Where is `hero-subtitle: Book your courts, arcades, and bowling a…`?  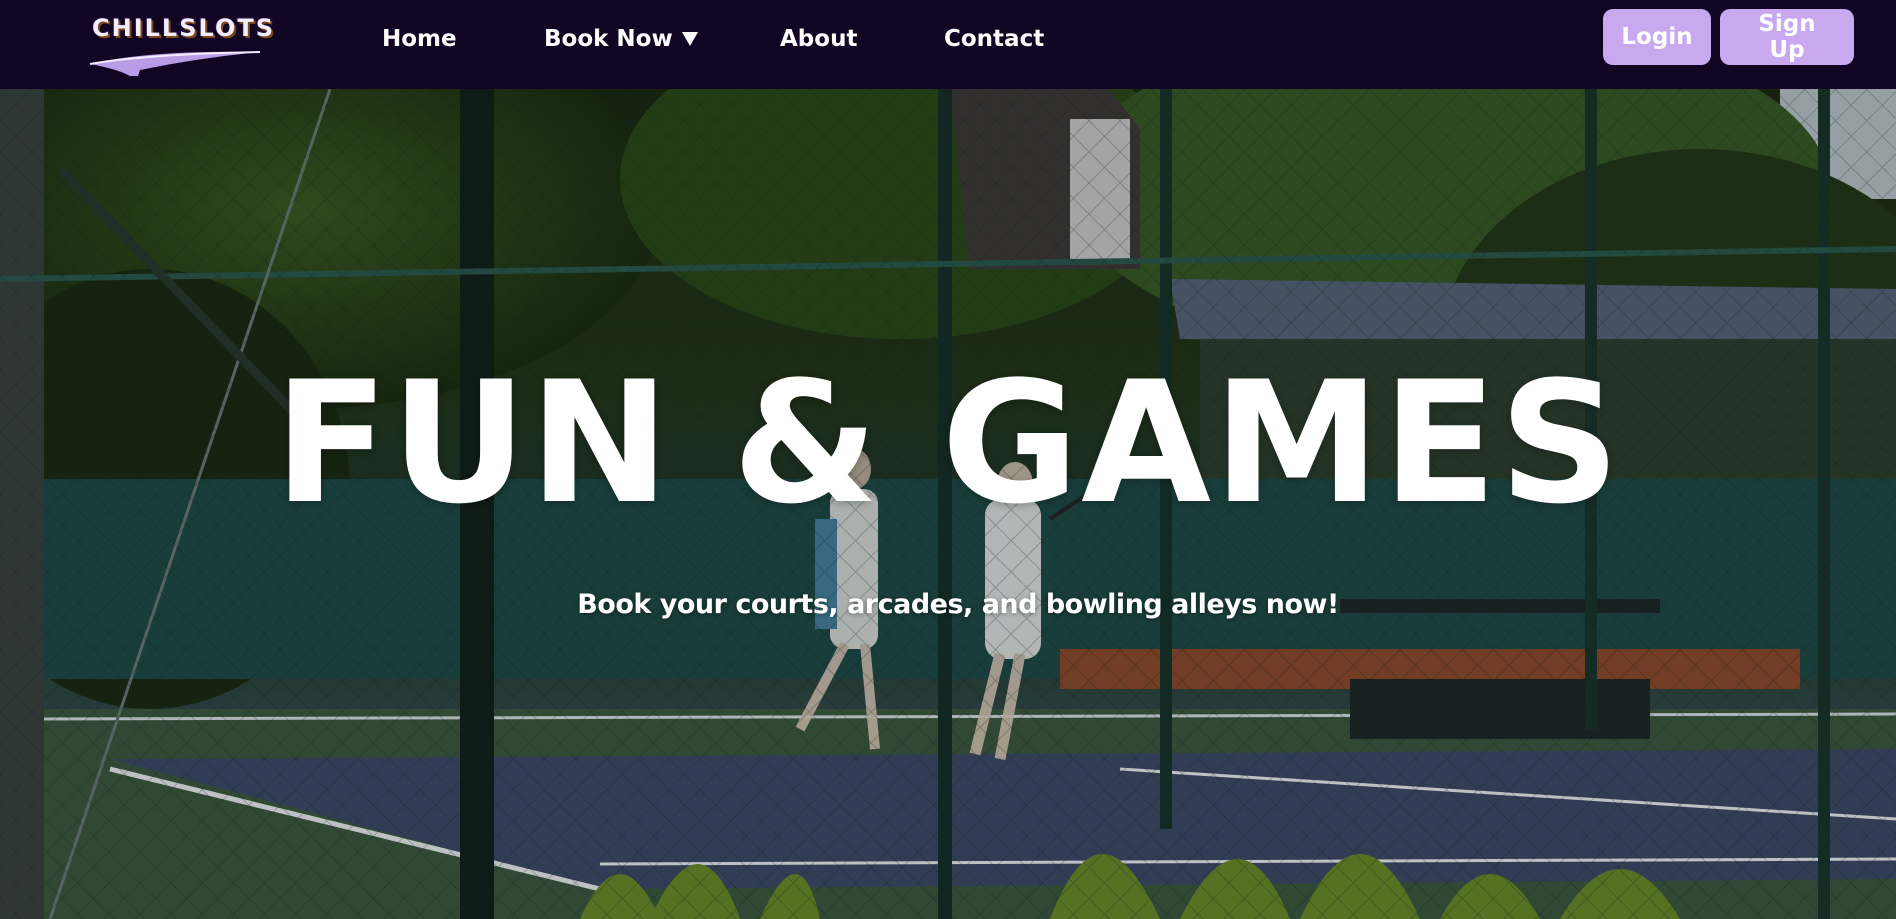 hero-subtitle: Book your courts, arcades, and bowling a… is located at coordinates (958, 604).